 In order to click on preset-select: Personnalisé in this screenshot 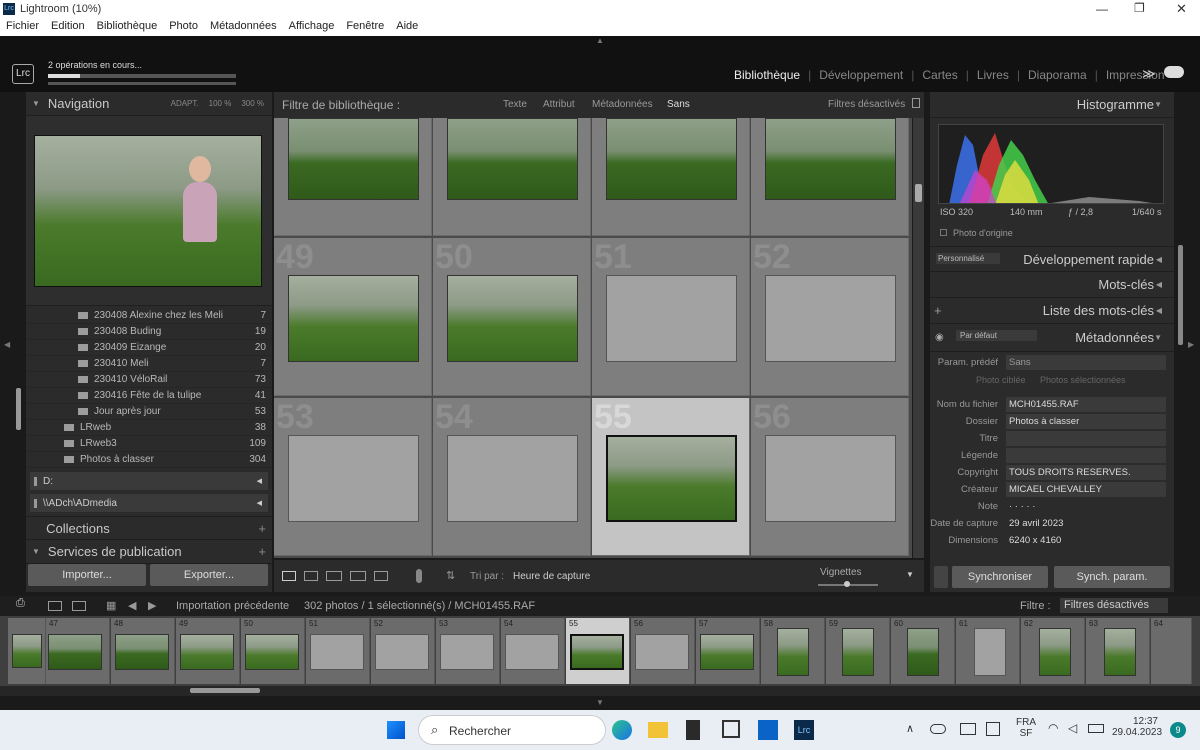, I will do `click(968, 258)`.